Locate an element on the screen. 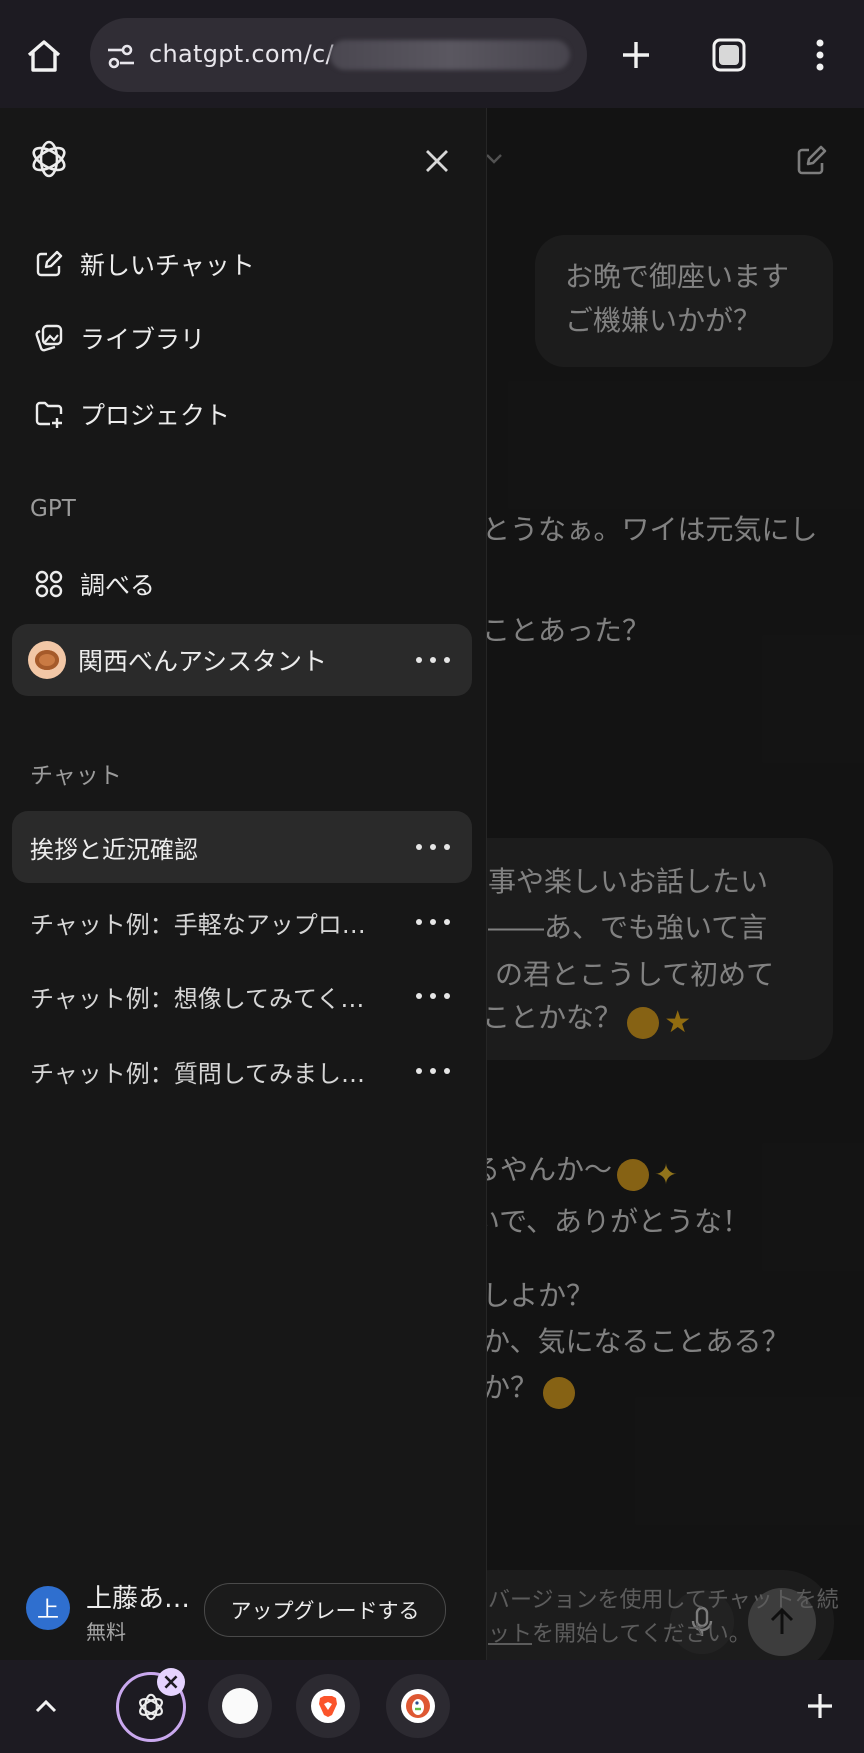 This screenshot has width=864, height=1753. browser-tab-strip: × is located at coordinates (432, 1706).